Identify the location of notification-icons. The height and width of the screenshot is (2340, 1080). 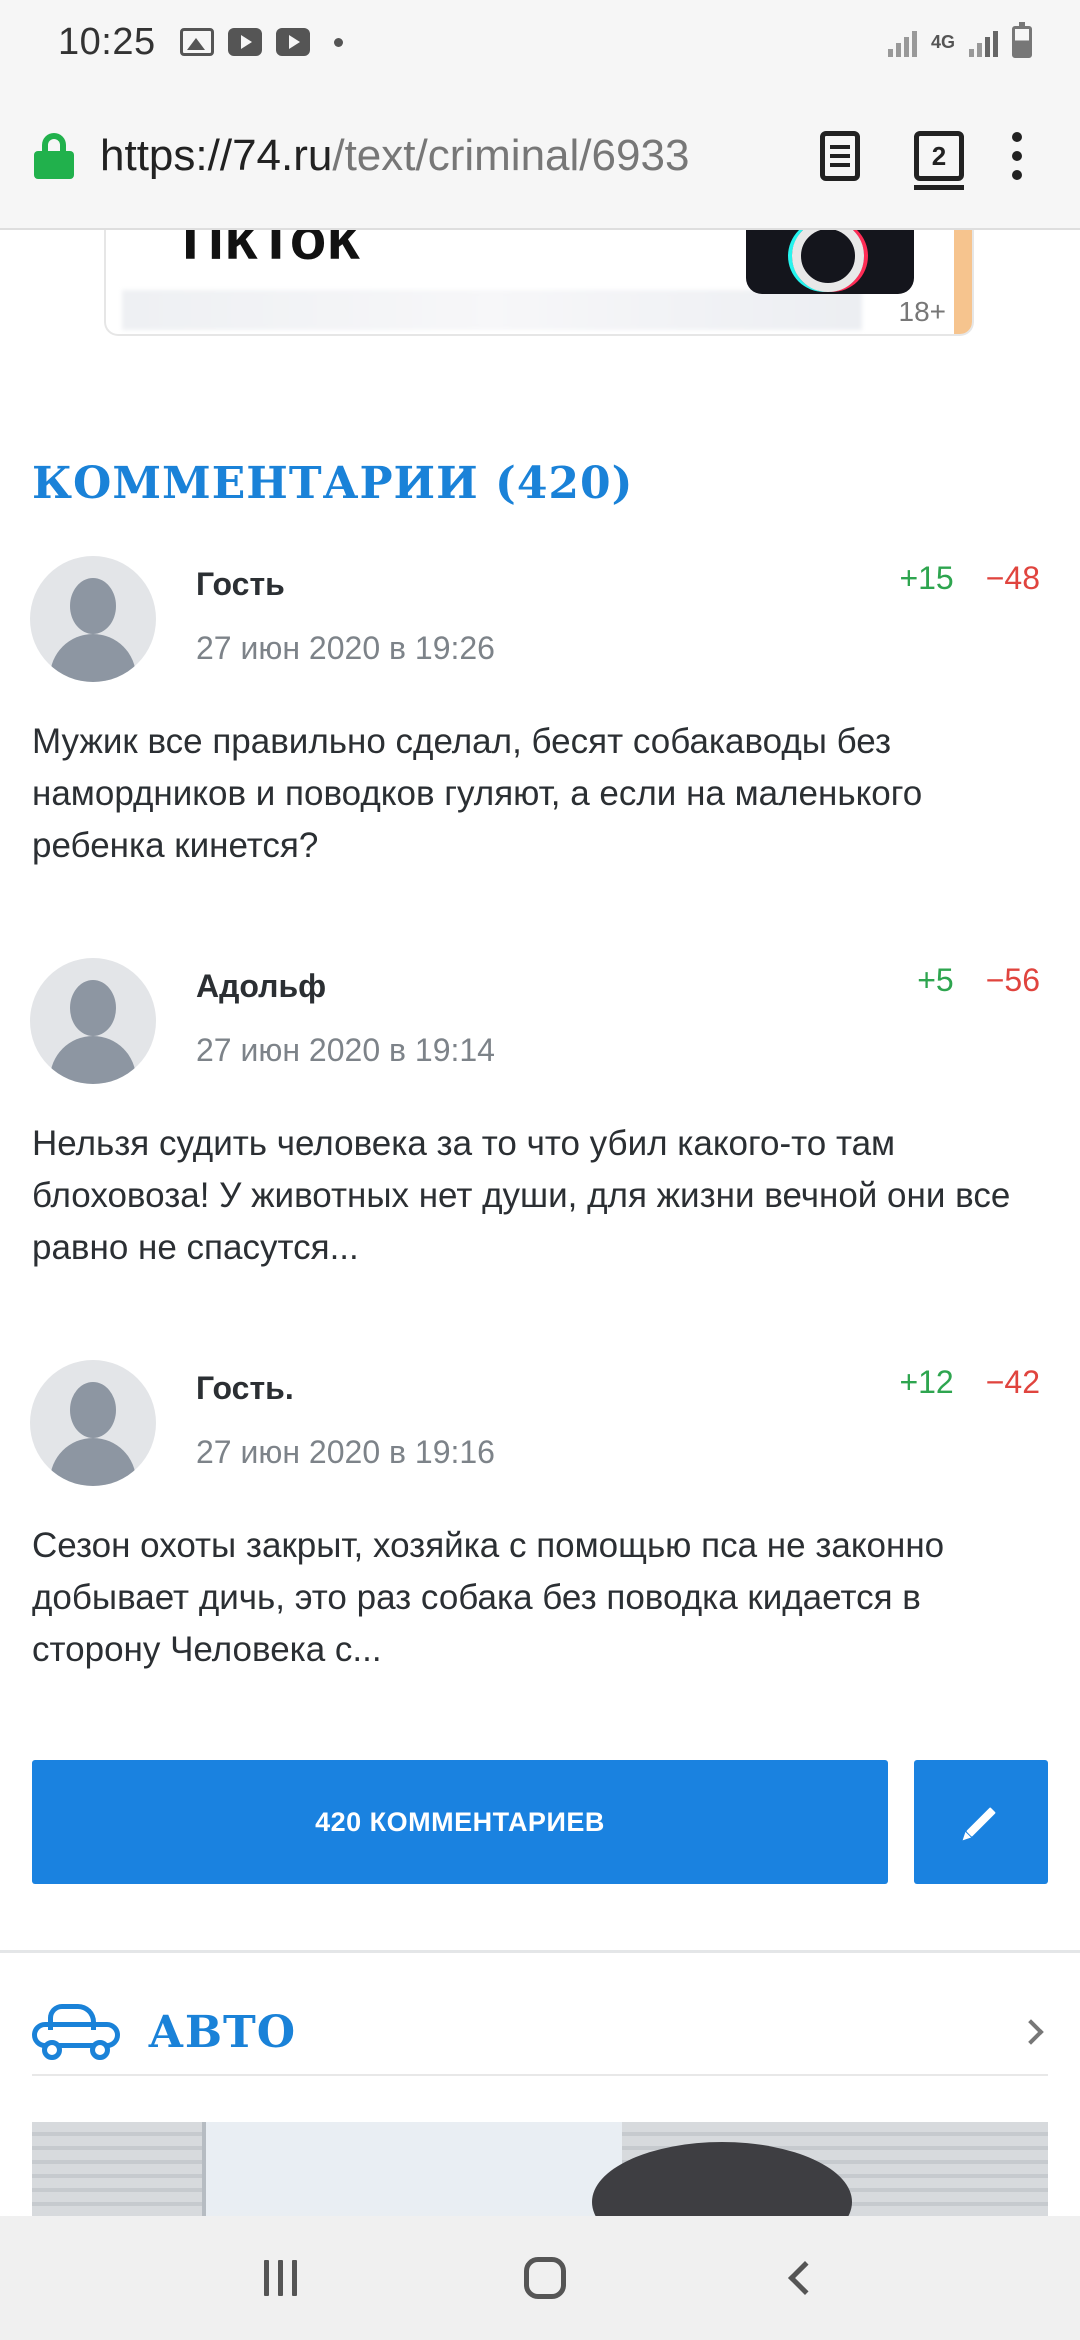
(261, 42).